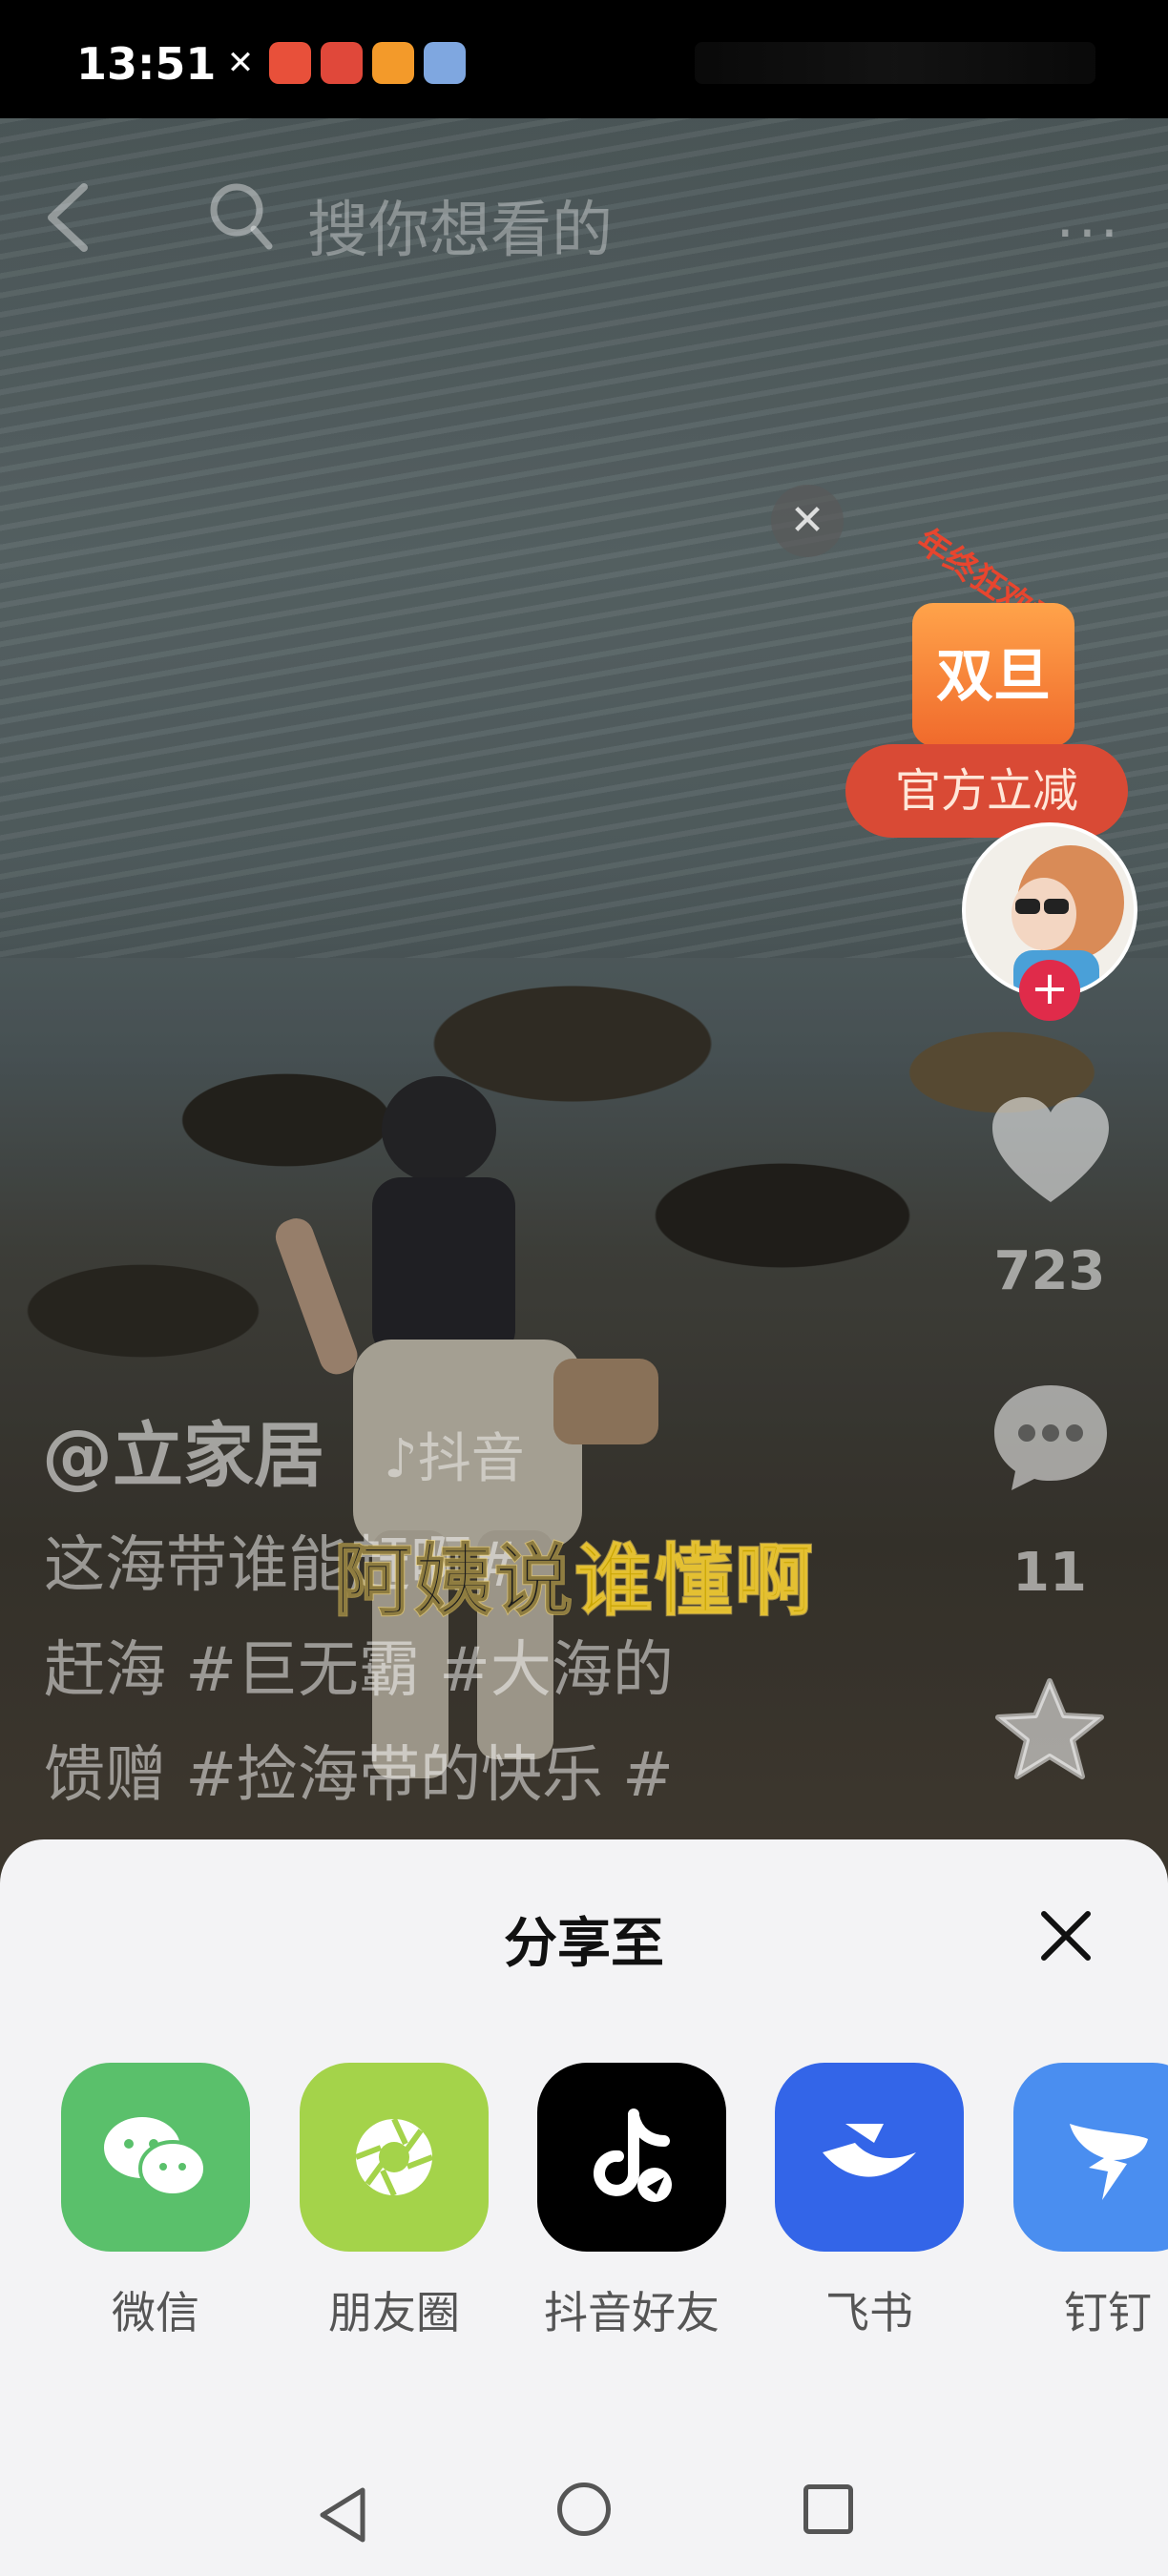  I want to click on douyin-icon, so click(631, 2157).